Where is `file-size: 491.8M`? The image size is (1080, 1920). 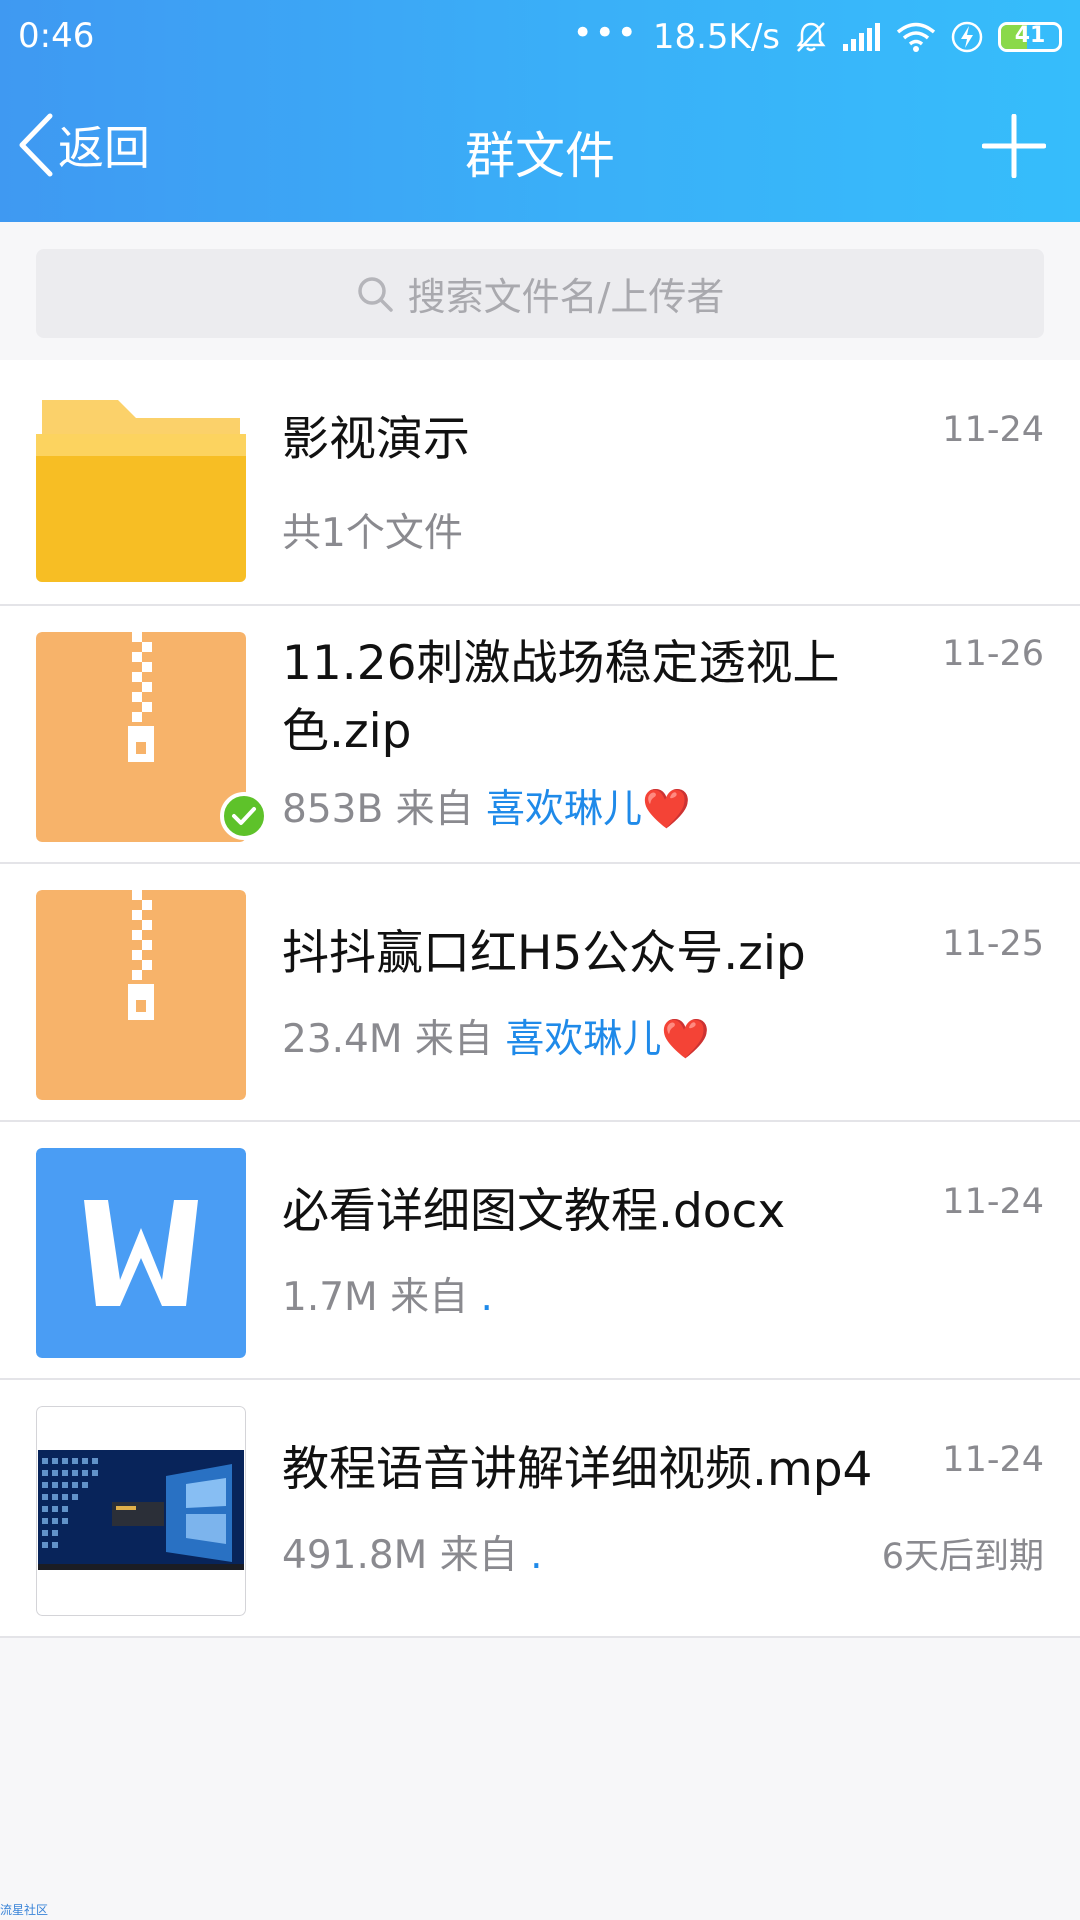 file-size: 491.8M is located at coordinates (355, 1555).